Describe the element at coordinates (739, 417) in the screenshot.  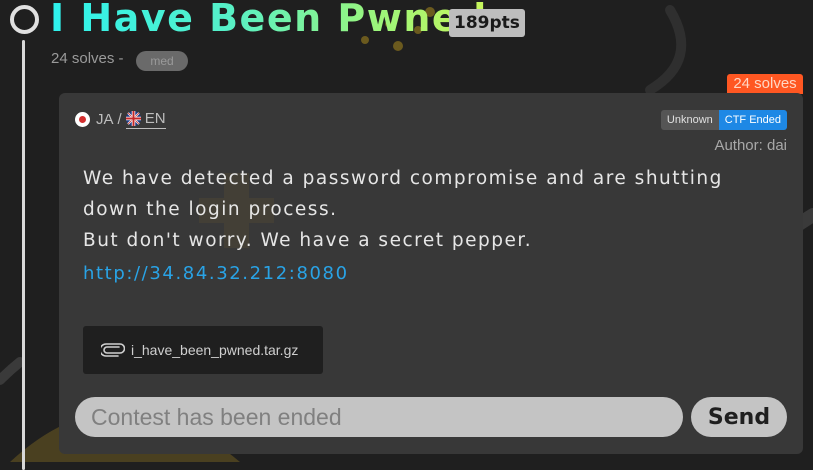
I see `send-button: Send` at that location.